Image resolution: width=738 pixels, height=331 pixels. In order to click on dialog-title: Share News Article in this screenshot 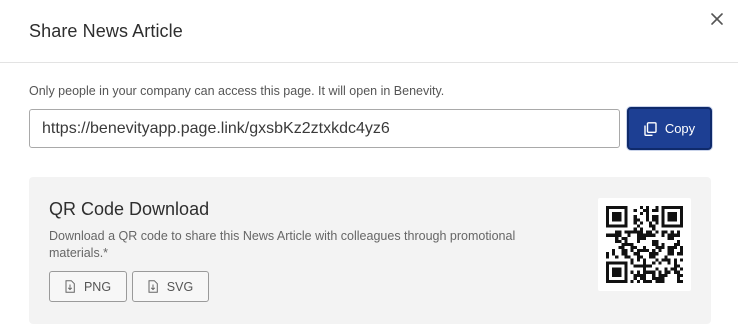, I will do `click(106, 31)`.